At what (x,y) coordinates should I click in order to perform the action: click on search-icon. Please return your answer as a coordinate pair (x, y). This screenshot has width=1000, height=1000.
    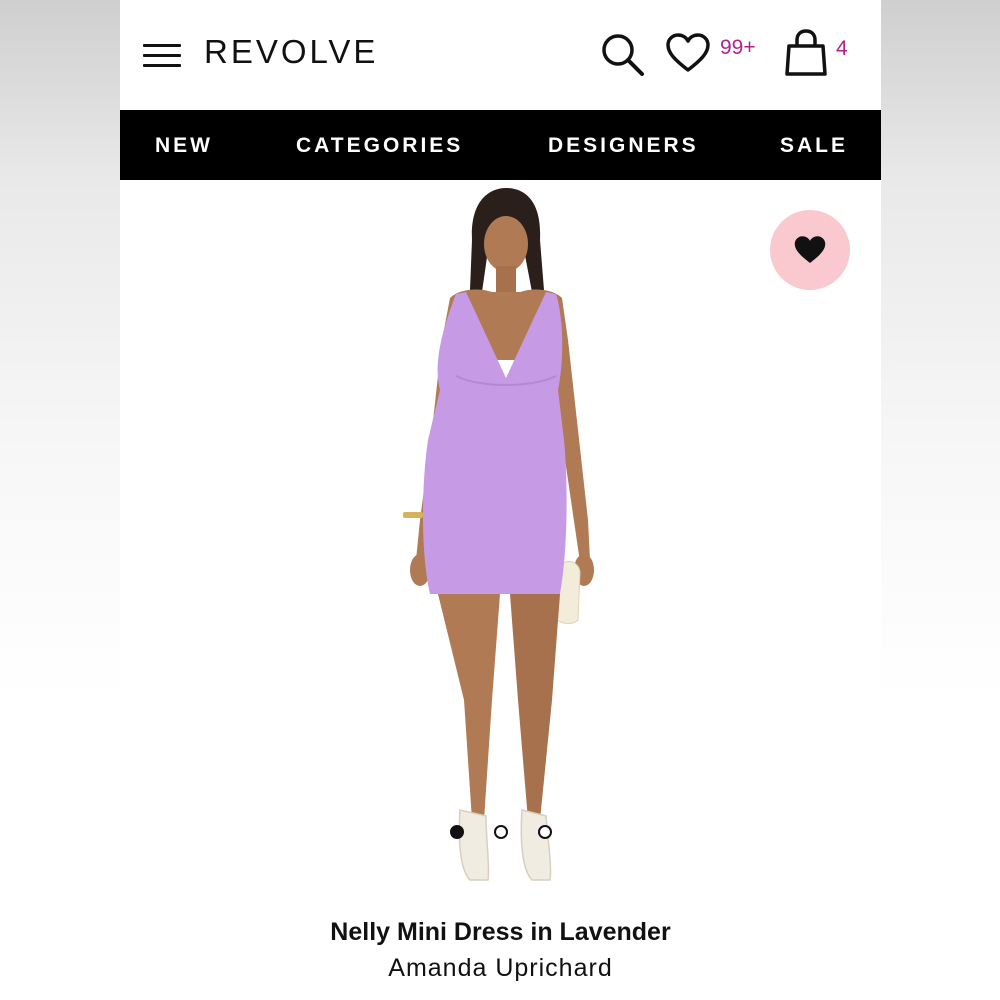
    Looking at the image, I should click on (622, 54).